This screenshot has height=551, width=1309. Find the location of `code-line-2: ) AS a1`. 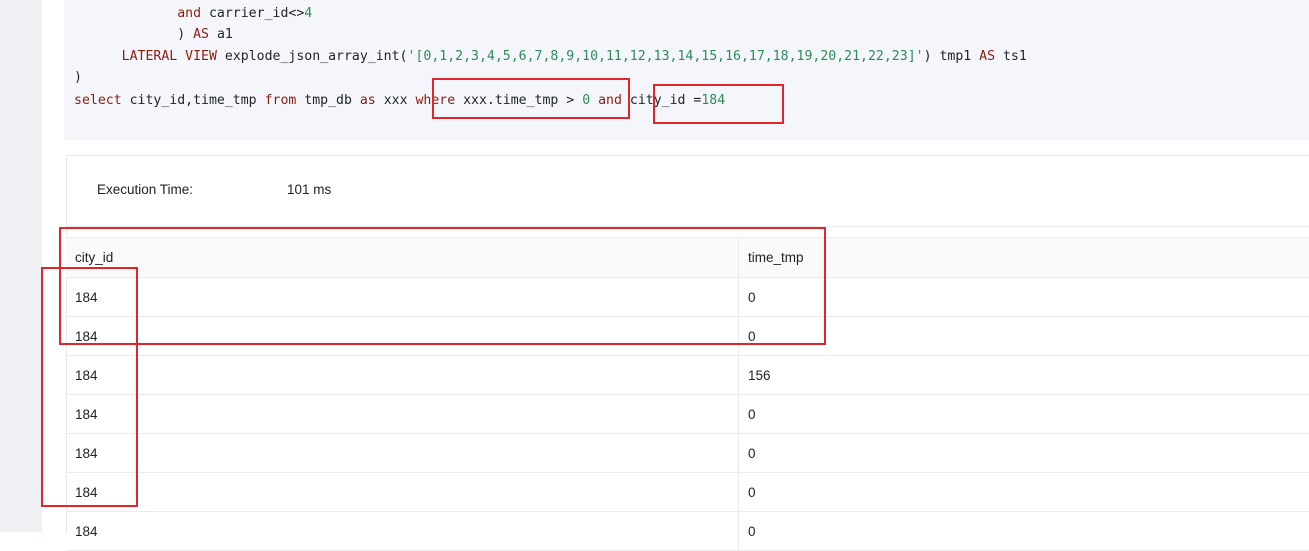

code-line-2: ) AS a1 is located at coordinates (153, 35).